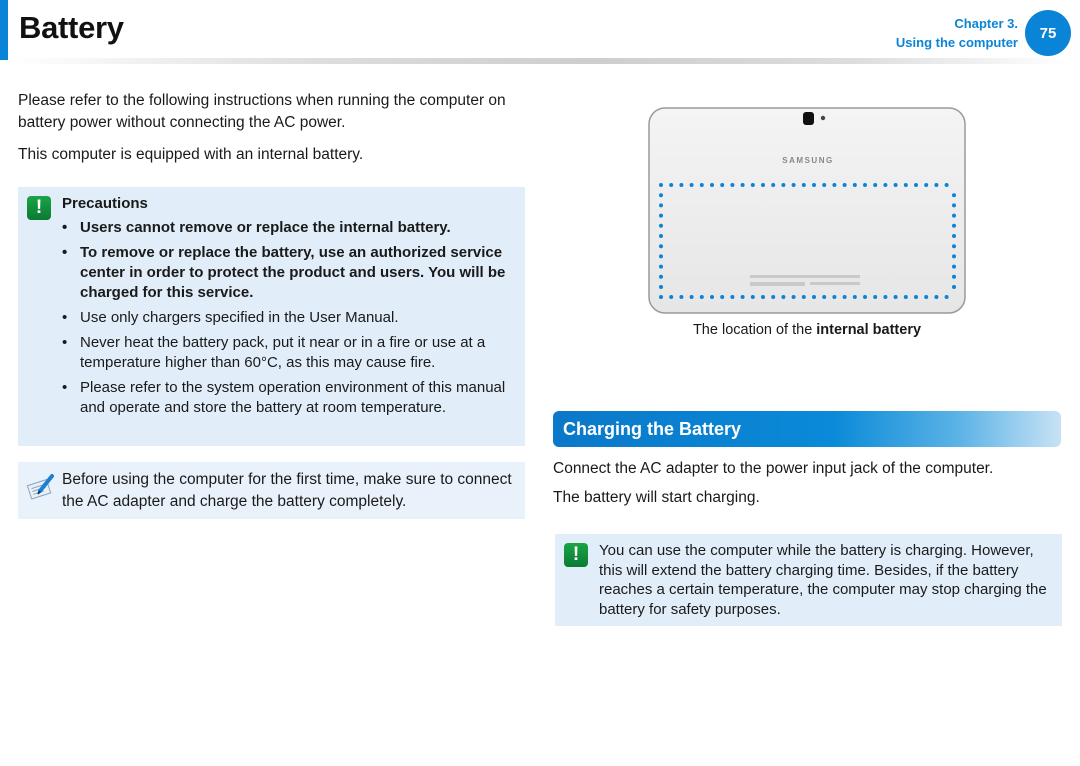 The height and width of the screenshot is (766, 1080). I want to click on chapter-name: Using the computer, so click(956, 42).